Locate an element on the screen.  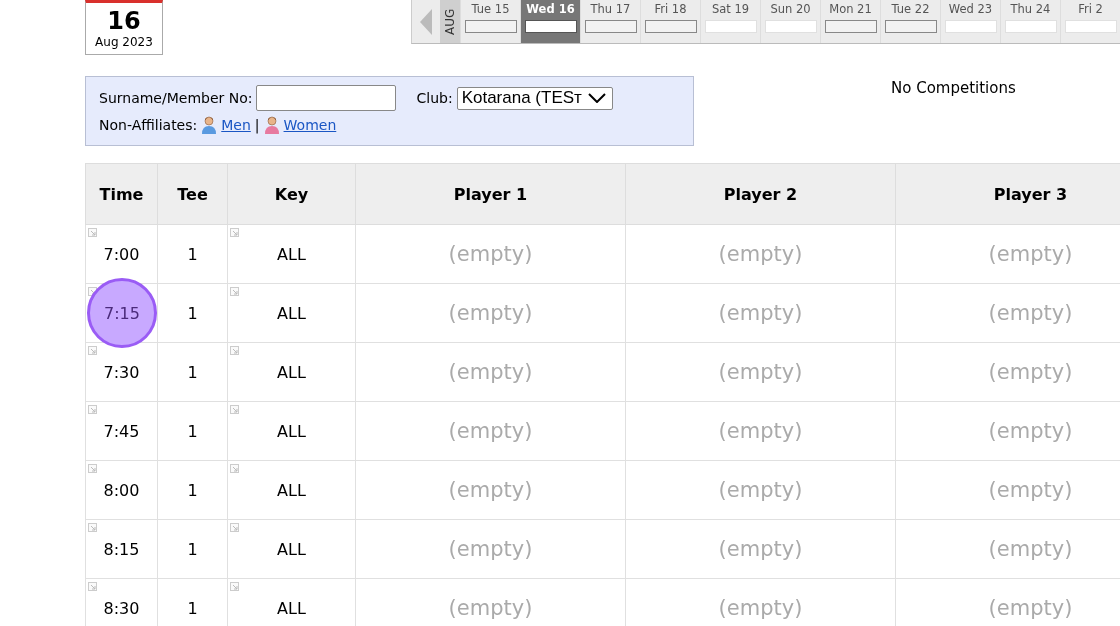
date-month-year: Aug 2023 is located at coordinates (124, 41).